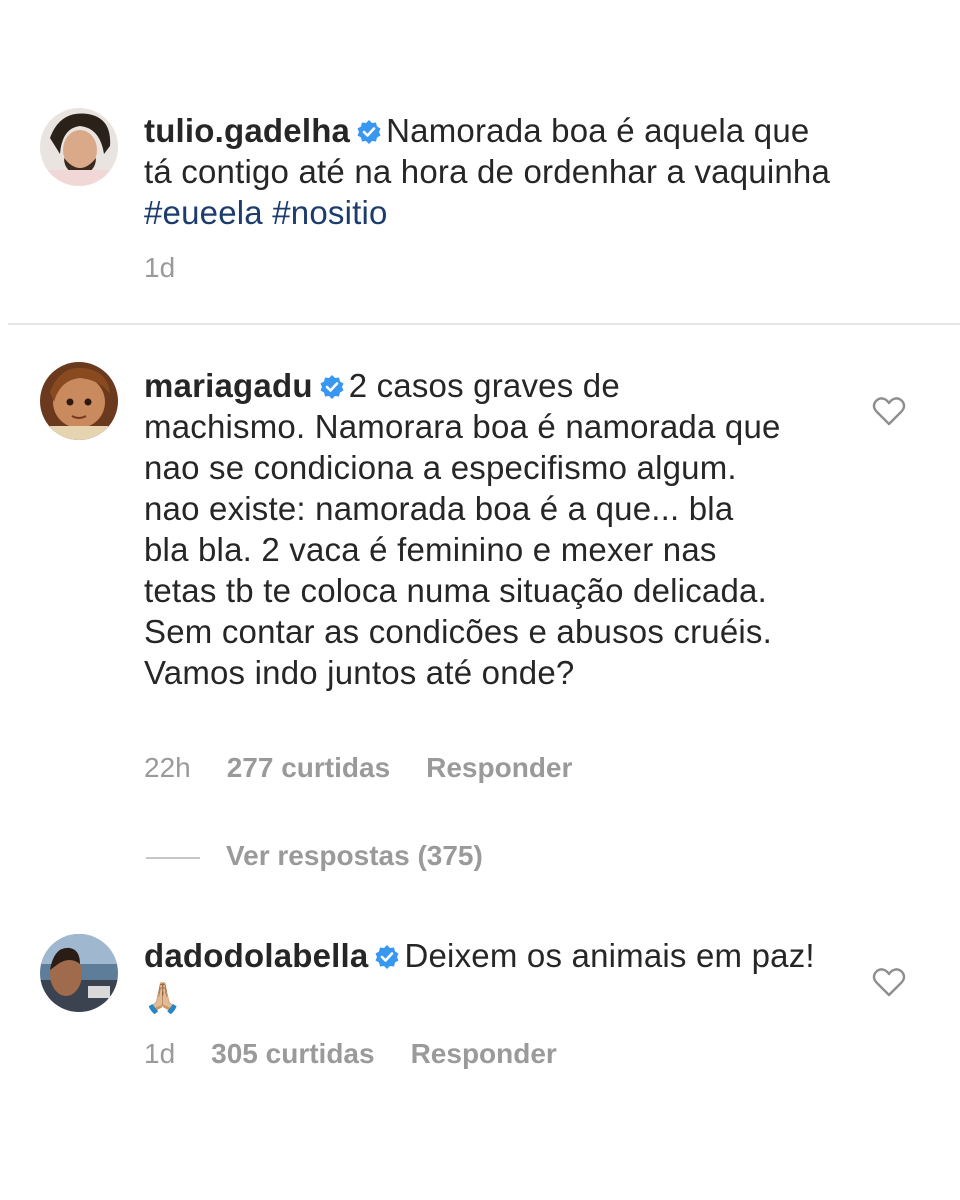  Describe the element at coordinates (228, 385) in the screenshot. I see `username: mariagadu` at that location.